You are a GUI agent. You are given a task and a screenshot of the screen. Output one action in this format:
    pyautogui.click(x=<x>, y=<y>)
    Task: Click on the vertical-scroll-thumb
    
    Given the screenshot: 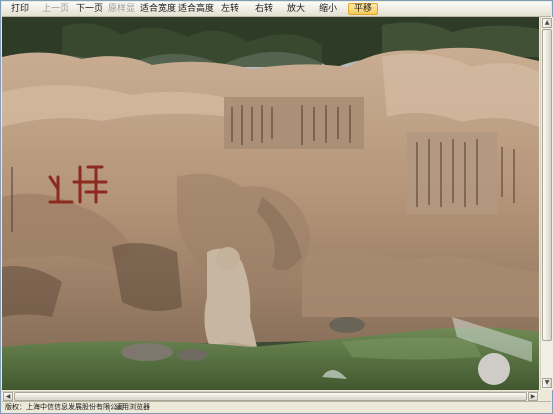 What is the action you would take?
    pyautogui.click(x=547, y=185)
    